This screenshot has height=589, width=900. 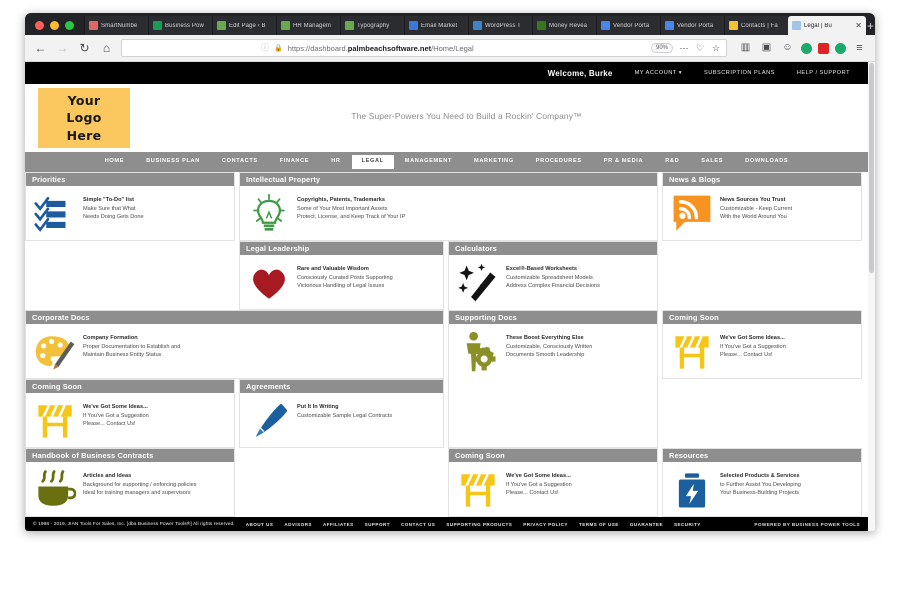 What do you see at coordinates (106, 48) in the screenshot?
I see `home-icon: ⌂` at bounding box center [106, 48].